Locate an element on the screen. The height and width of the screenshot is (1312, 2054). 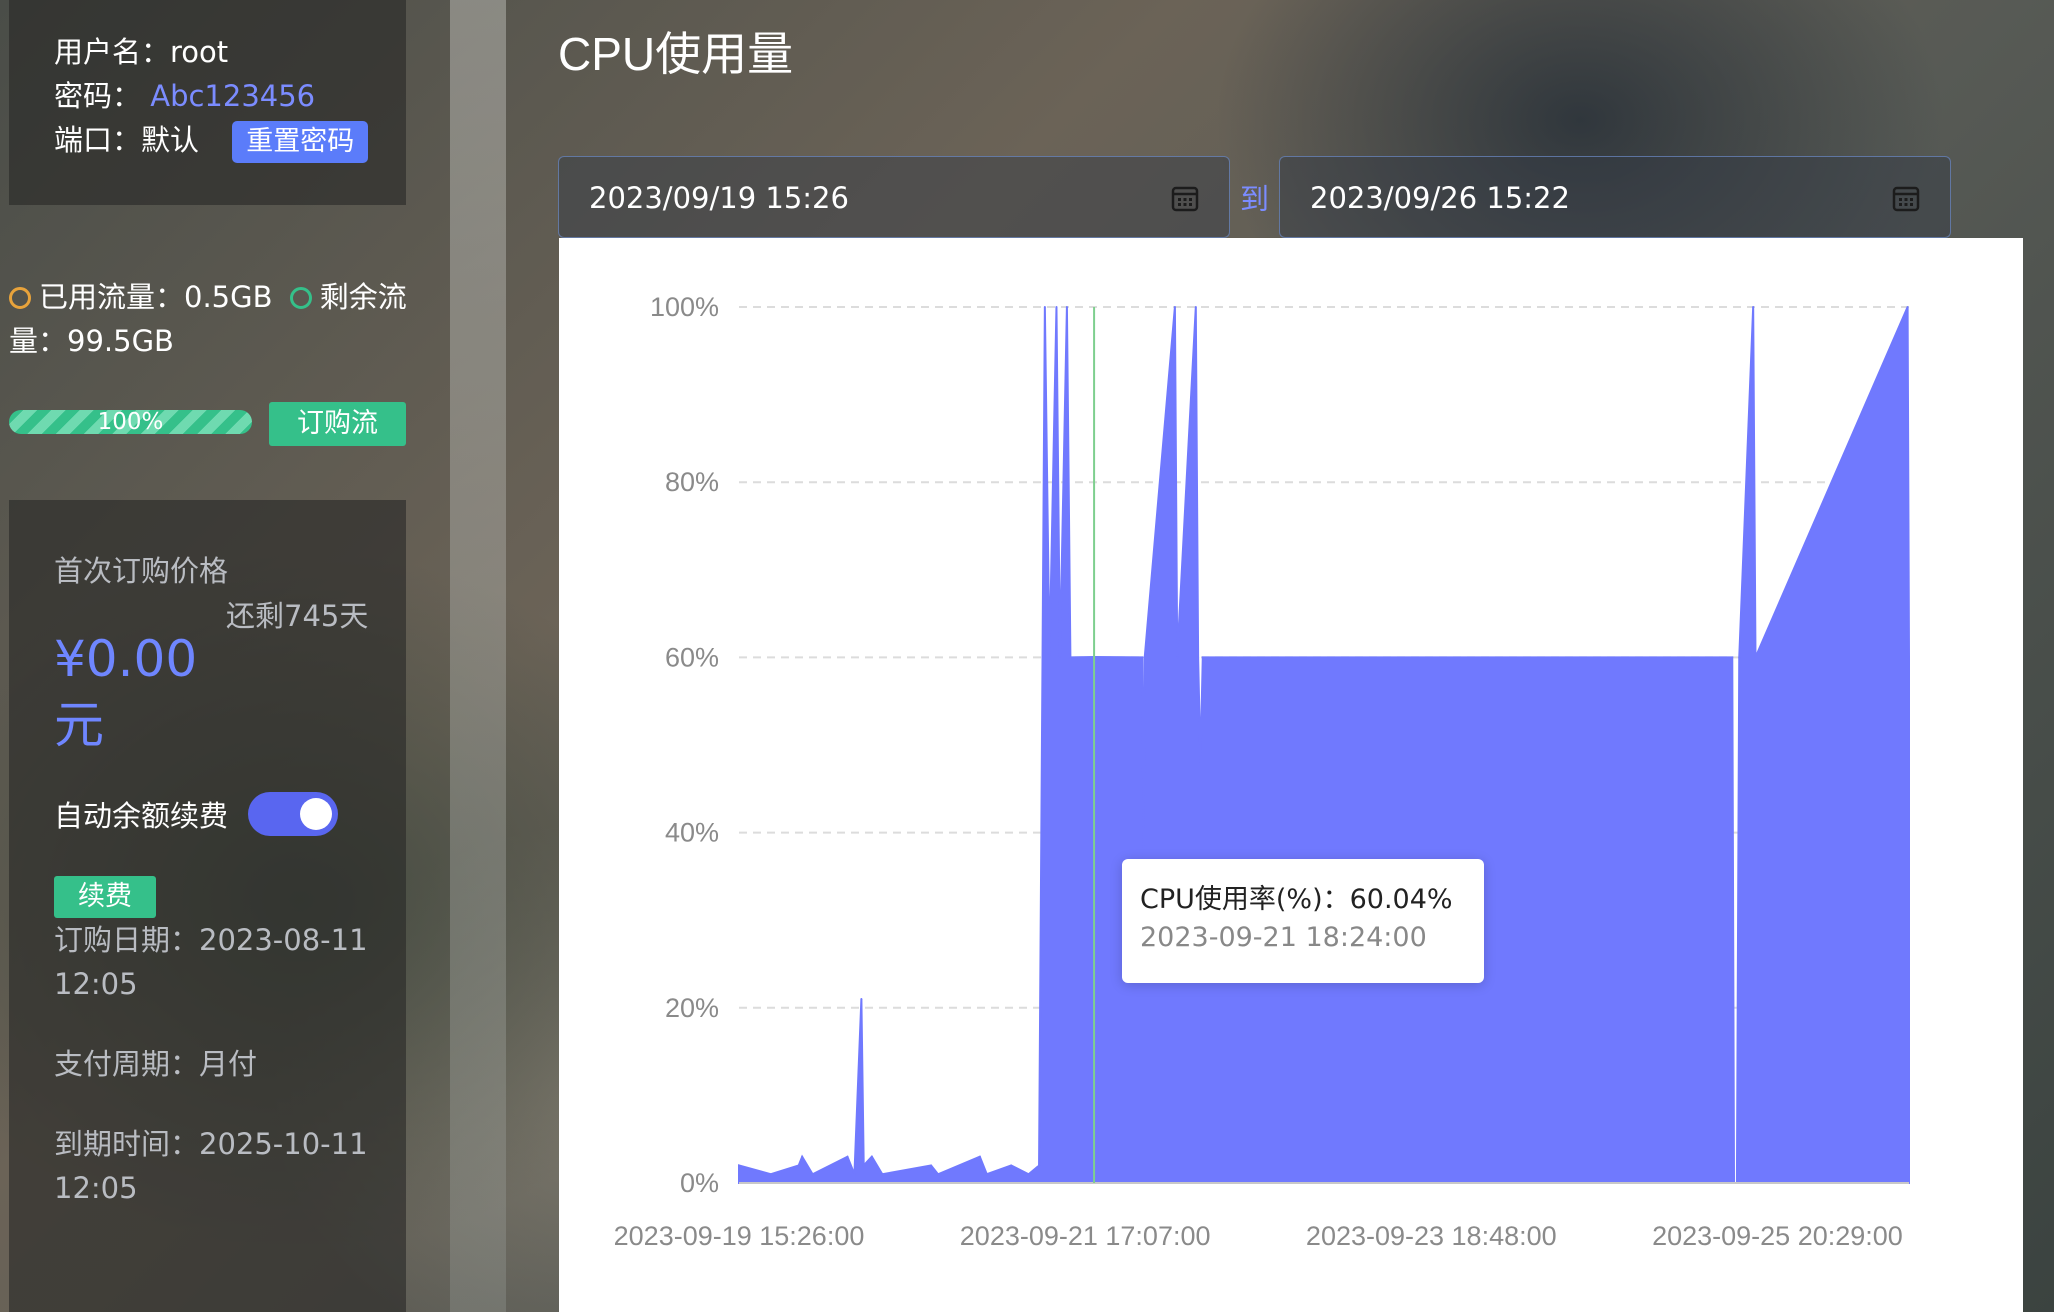
port-value: 默认 is located at coordinates (170, 140).